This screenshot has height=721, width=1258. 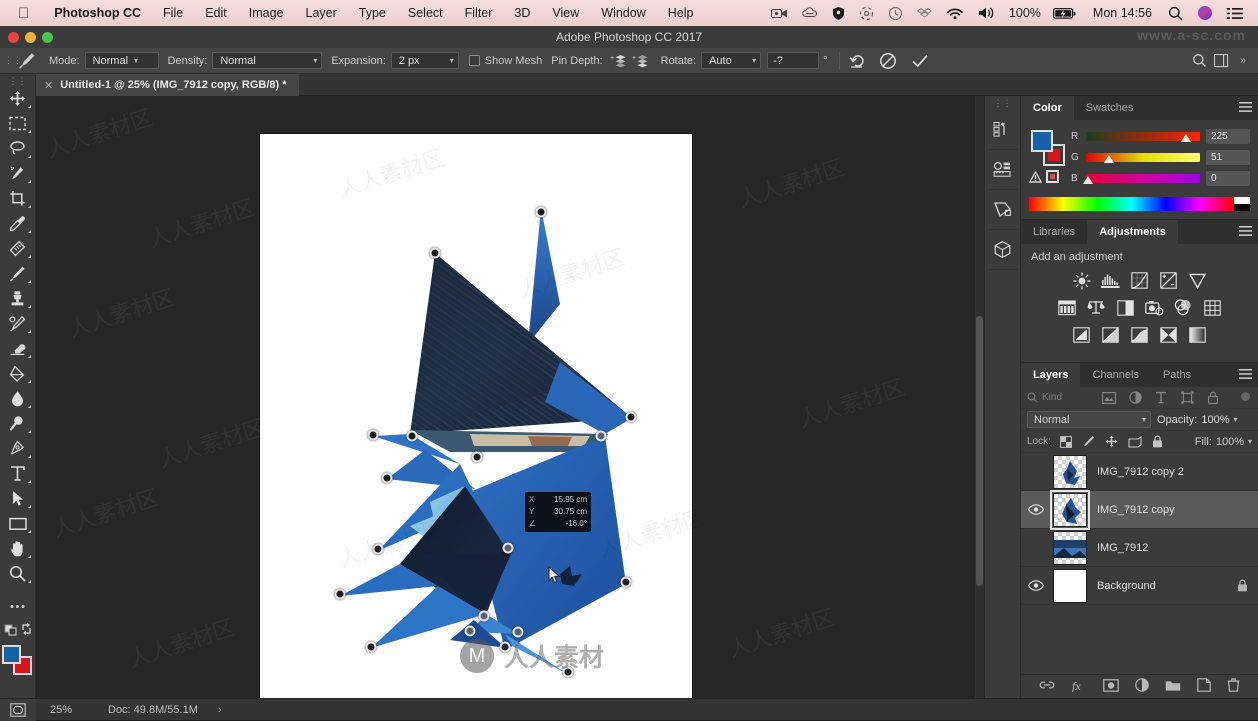 I want to click on pin-depth-back-icon: +, so click(x=641, y=60).